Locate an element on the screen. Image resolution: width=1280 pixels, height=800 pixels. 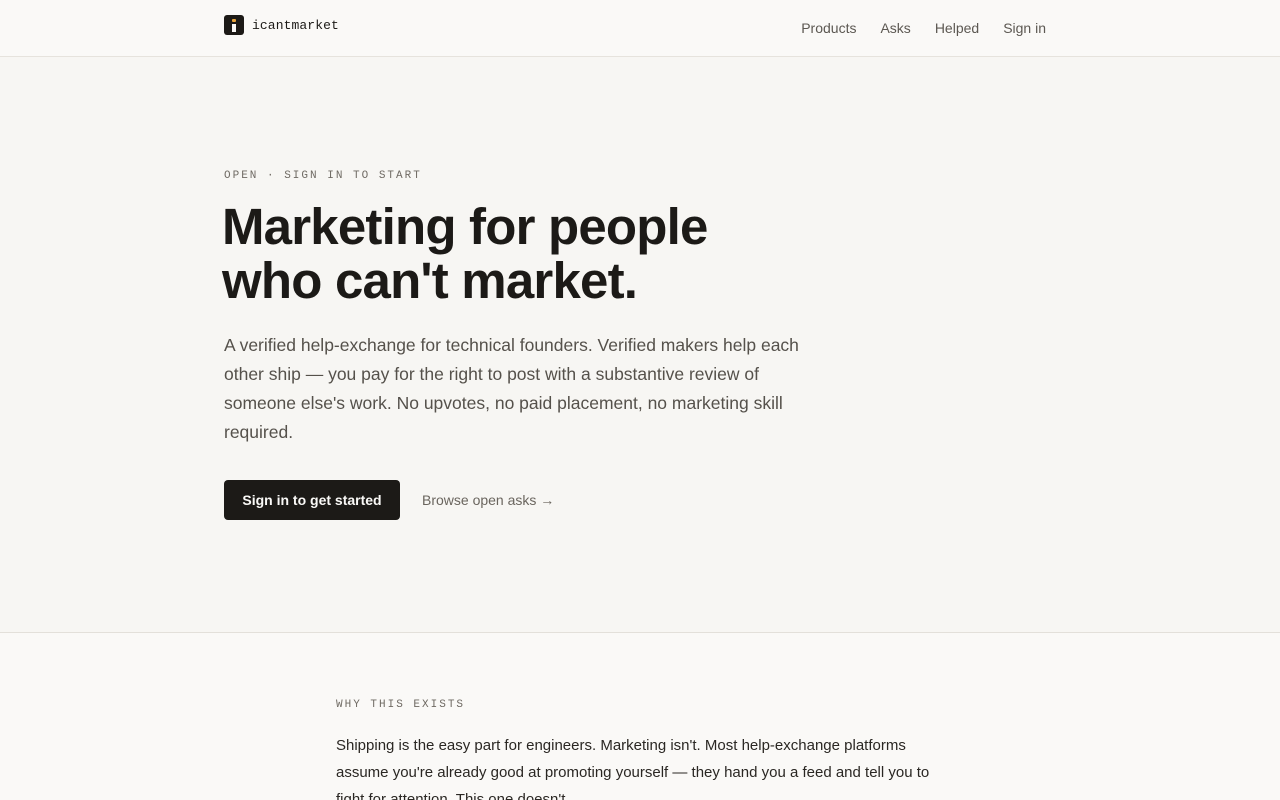
brand-home-link: icantmarket is located at coordinates (281, 25).